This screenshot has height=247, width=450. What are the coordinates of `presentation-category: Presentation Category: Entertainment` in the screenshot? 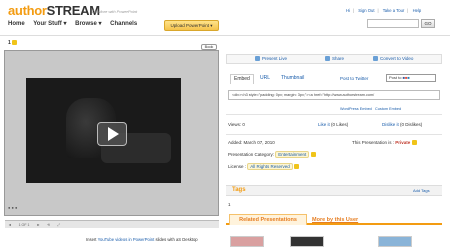 It's located at (272, 154).